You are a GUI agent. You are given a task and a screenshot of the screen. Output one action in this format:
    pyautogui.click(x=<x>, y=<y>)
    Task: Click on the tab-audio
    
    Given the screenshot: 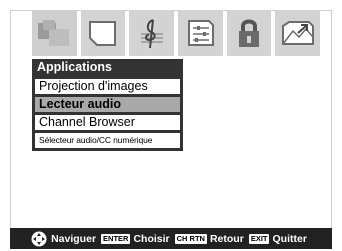 What is the action you would take?
    pyautogui.click(x=152, y=33)
    